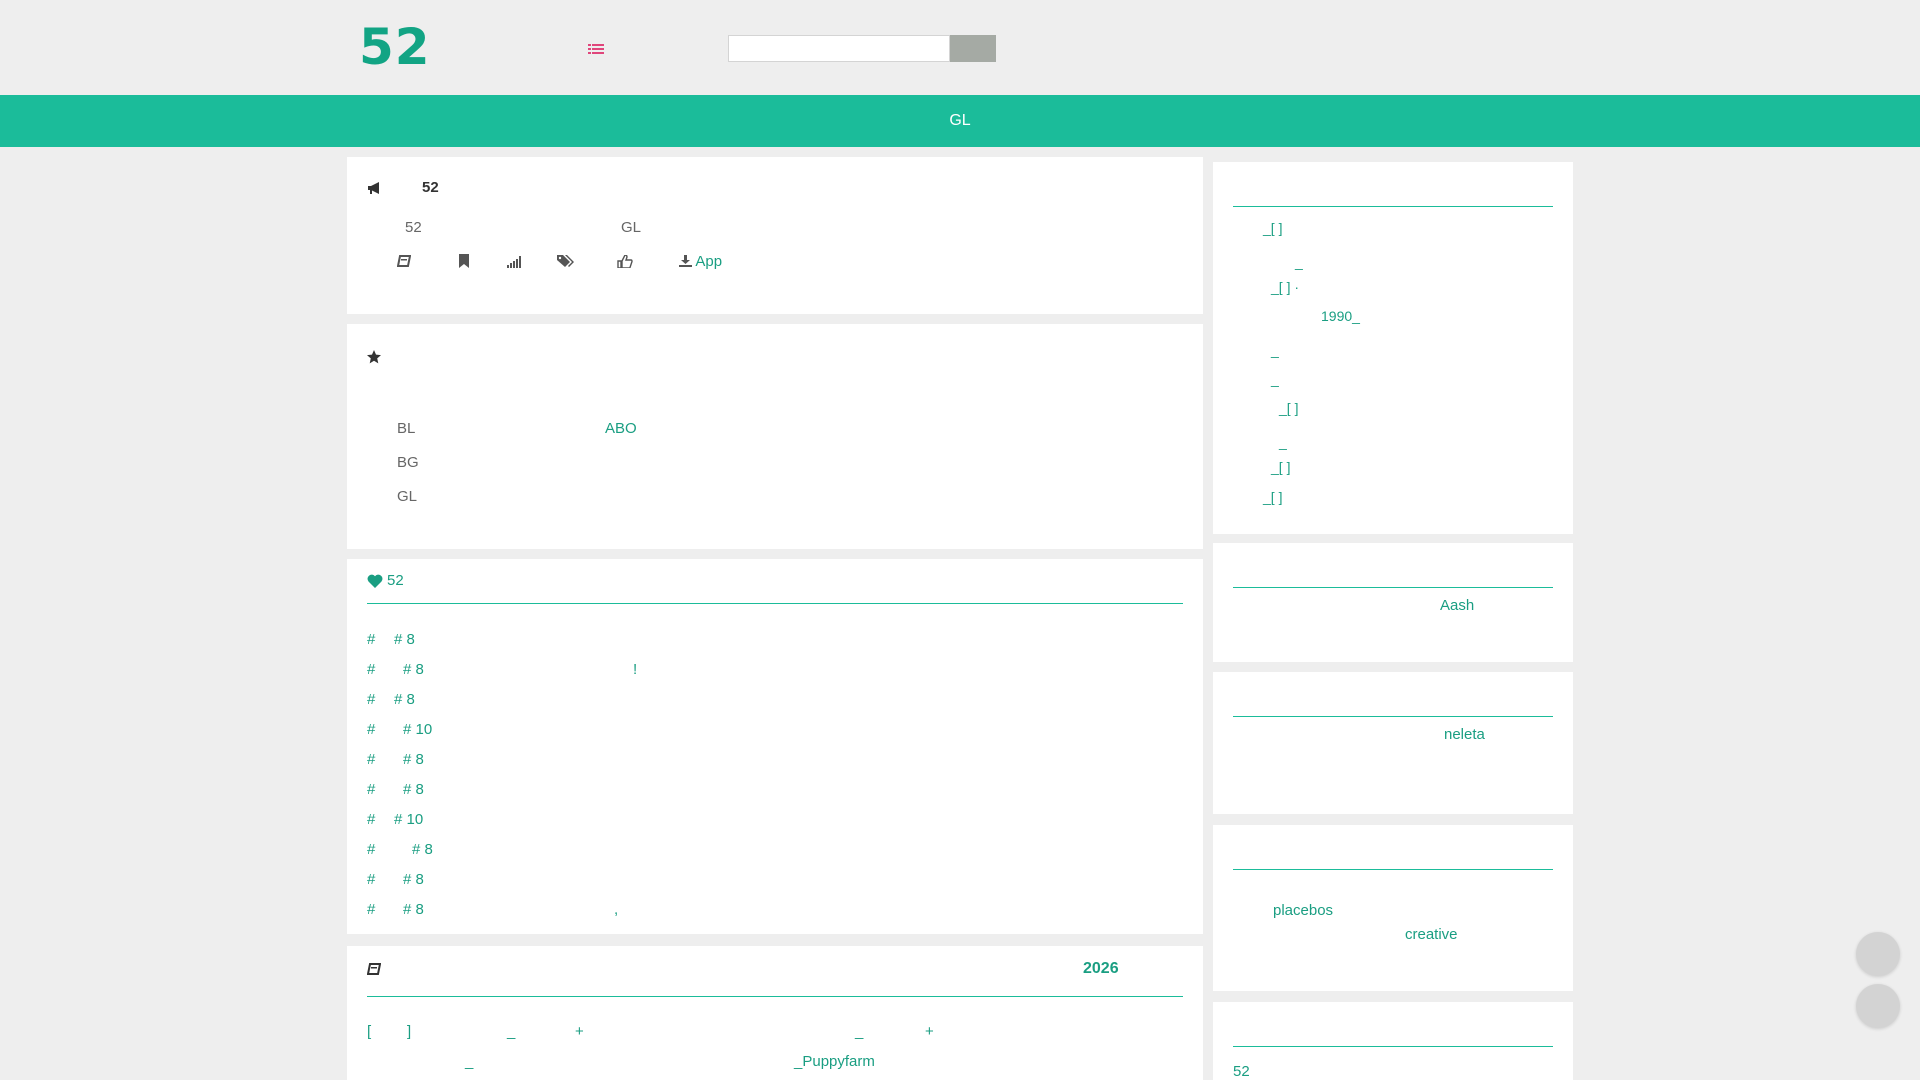 Image resolution: width=1920 pixels, height=1080 pixels. I want to click on chapter-extra: ,, so click(616, 909).